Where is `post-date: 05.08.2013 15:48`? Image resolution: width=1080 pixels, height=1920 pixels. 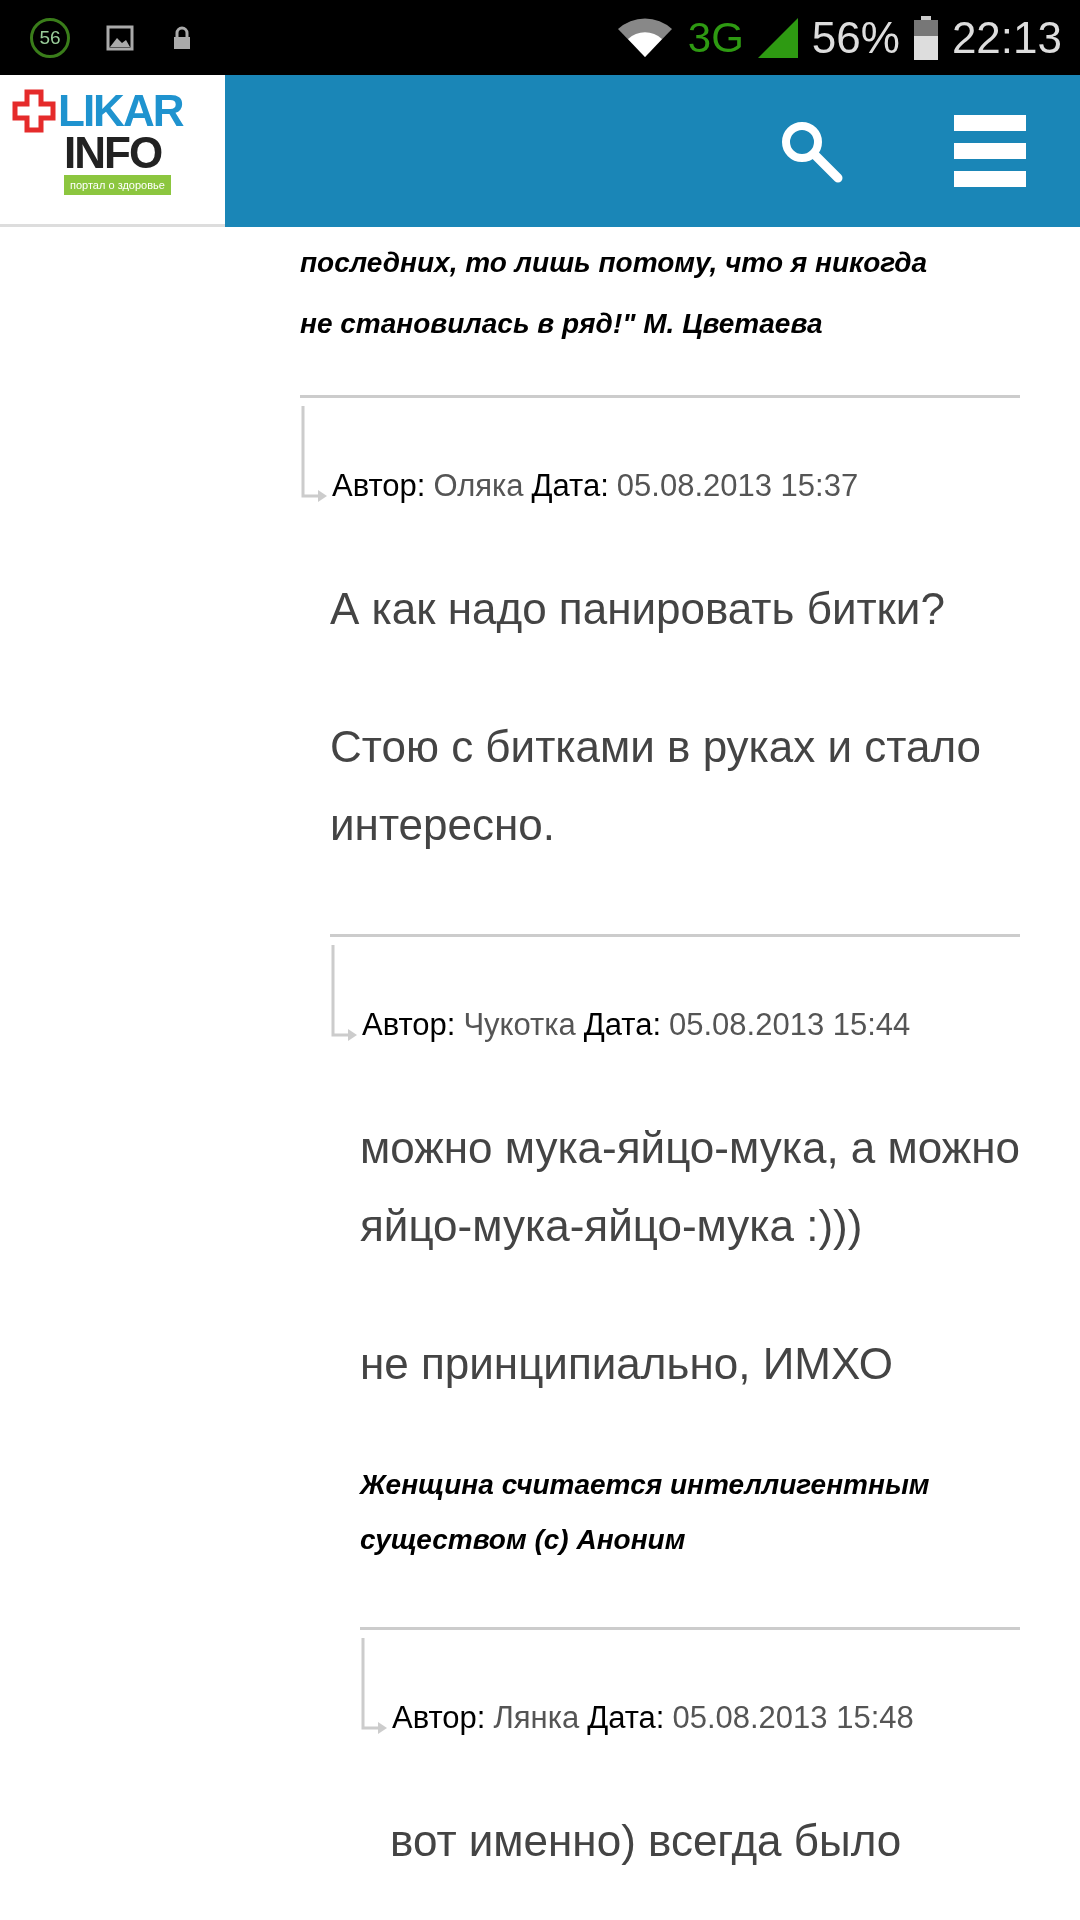
post-date: 05.08.2013 15:48 is located at coordinates (793, 1718).